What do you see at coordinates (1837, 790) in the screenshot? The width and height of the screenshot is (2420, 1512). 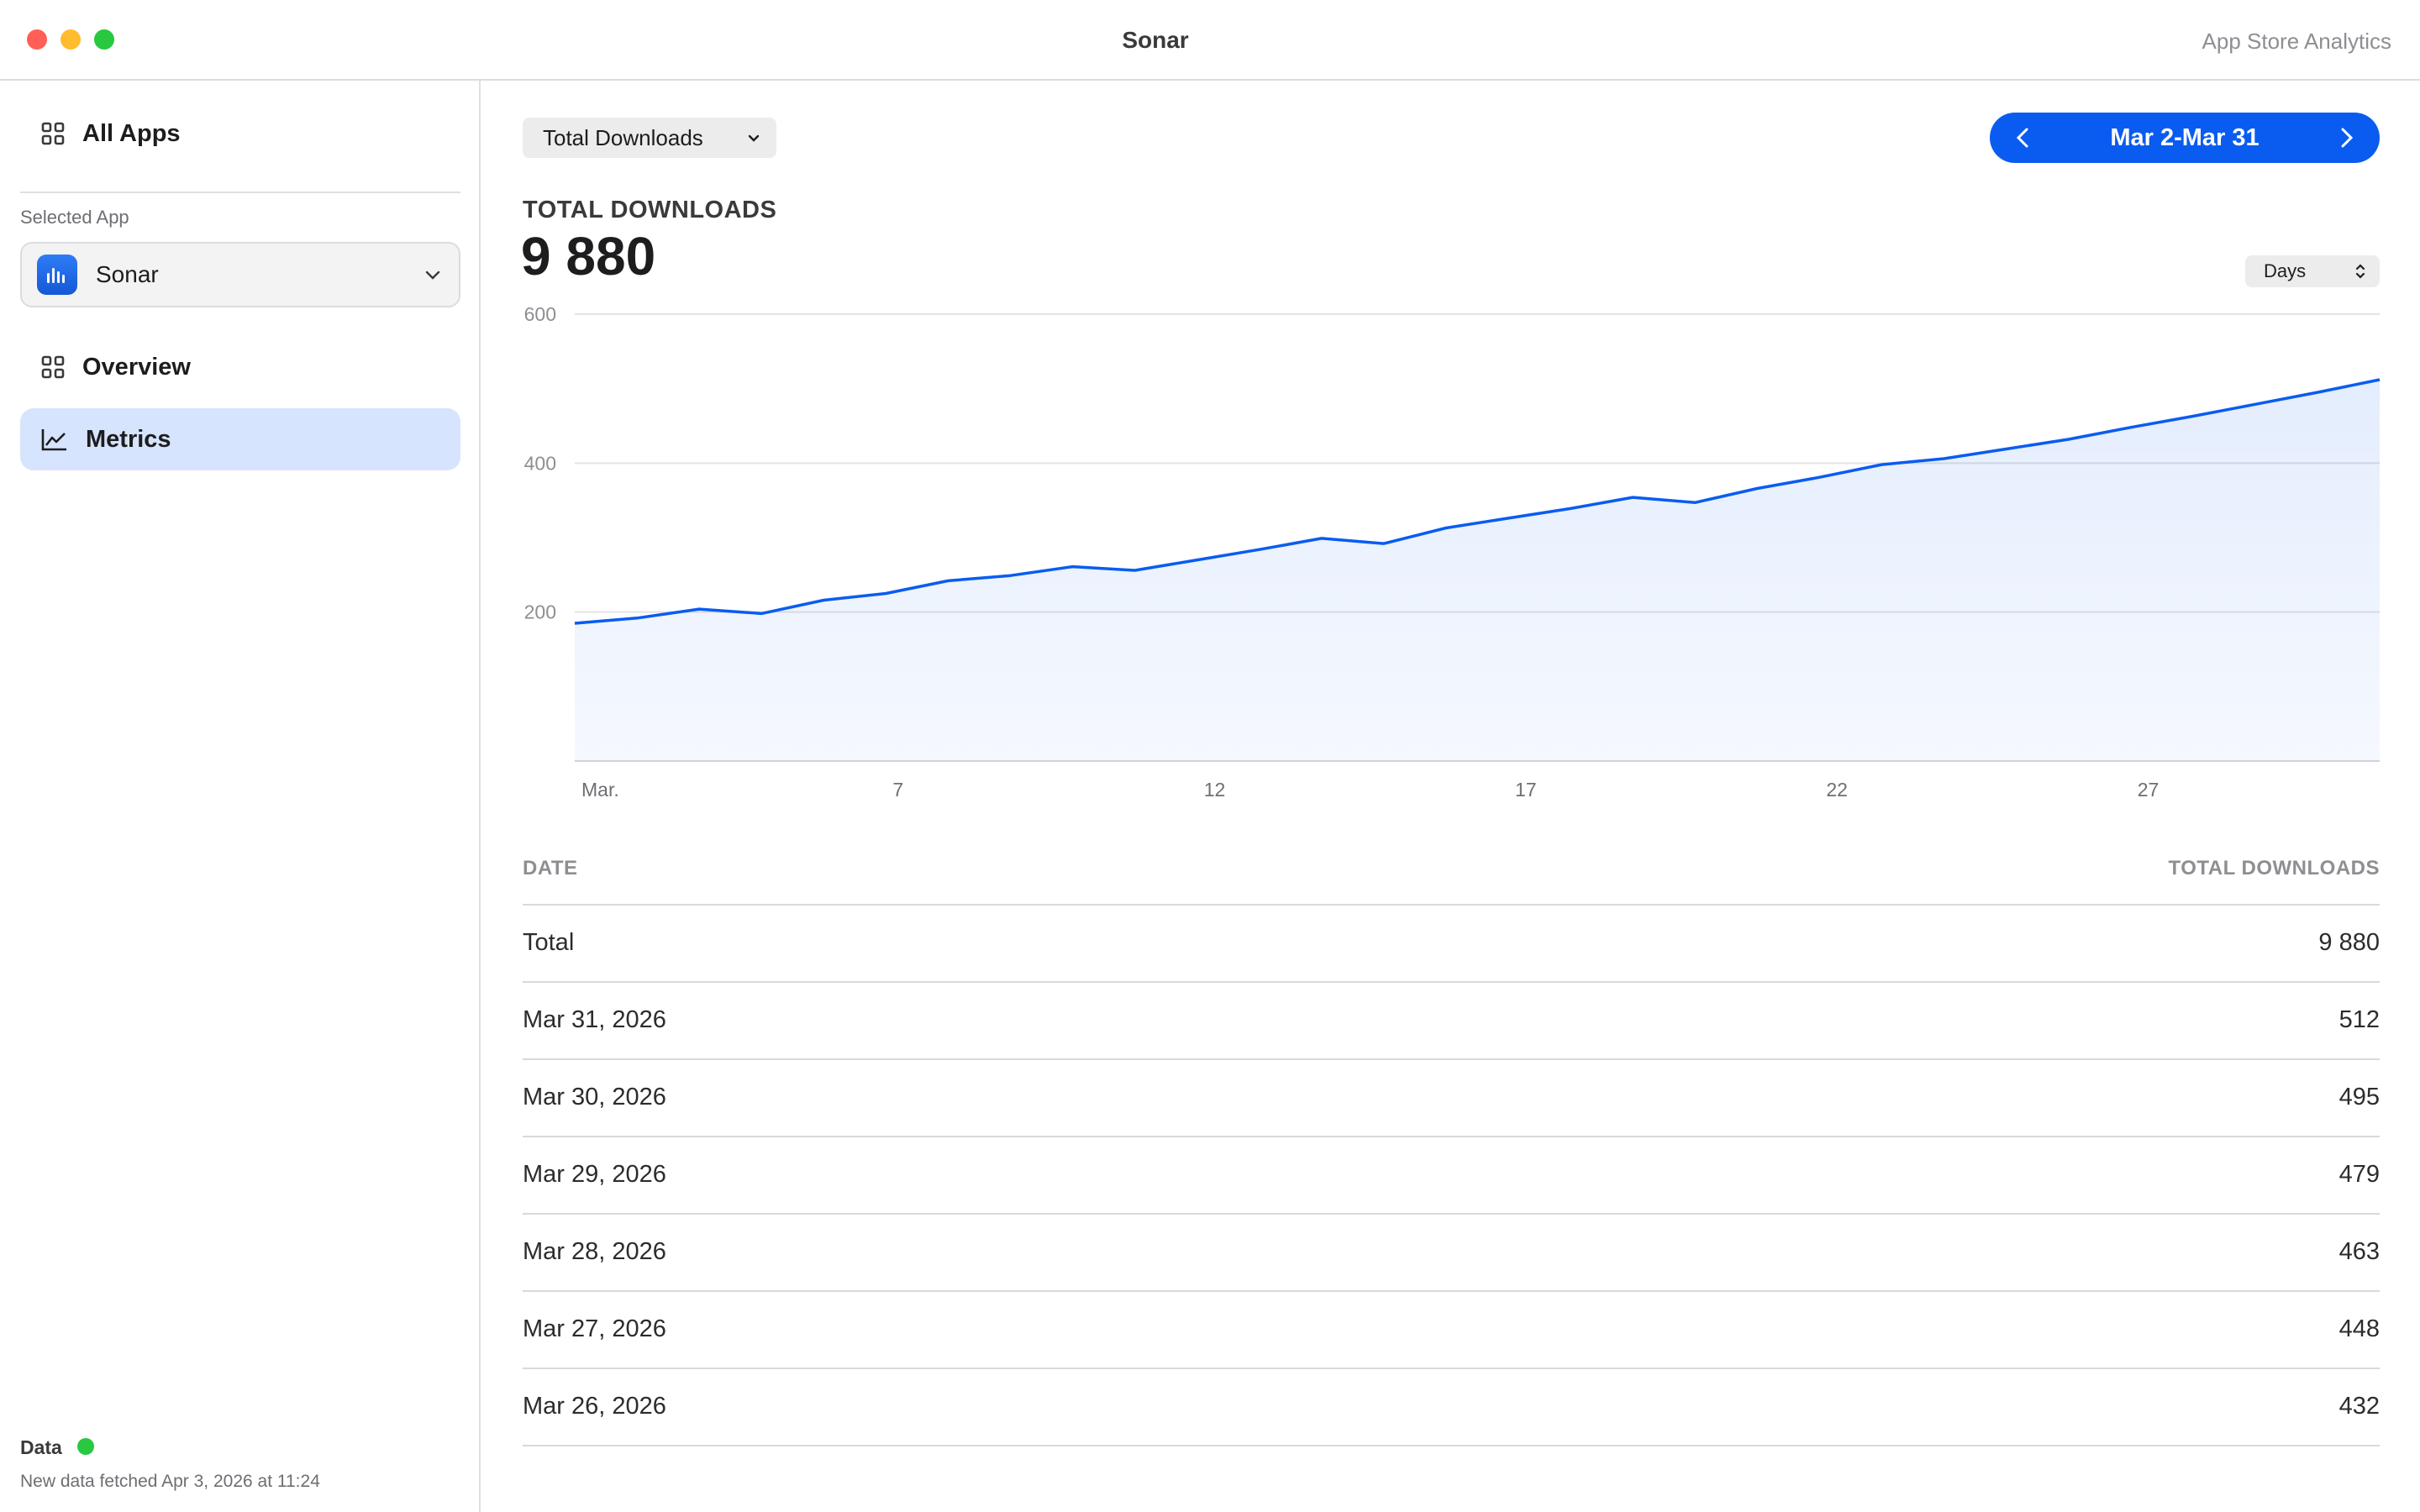 I see `x-tick-label: 22` at bounding box center [1837, 790].